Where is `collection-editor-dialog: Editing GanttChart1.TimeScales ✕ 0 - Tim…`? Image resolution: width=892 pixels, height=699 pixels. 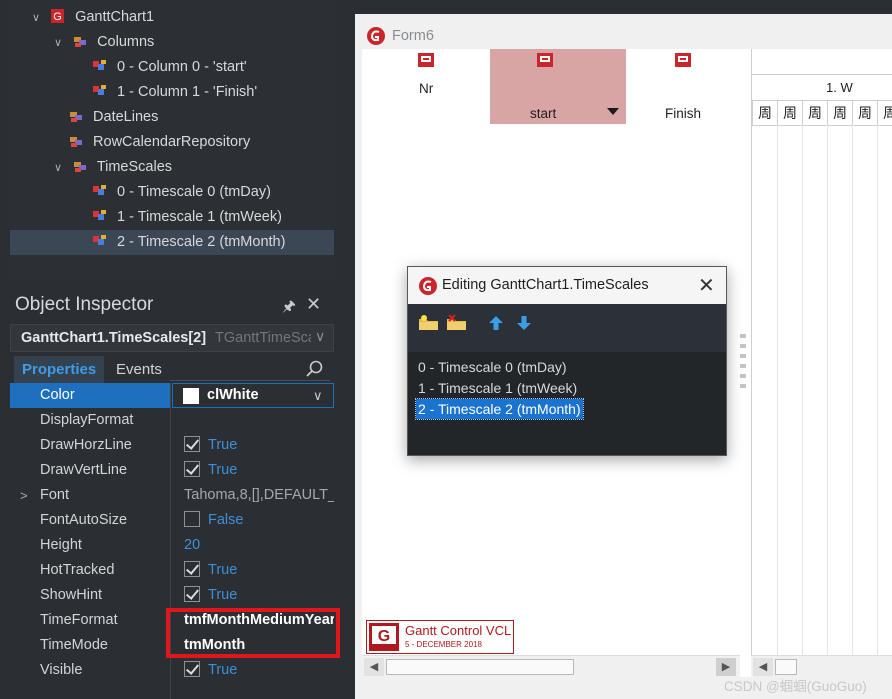
collection-editor-dialog: Editing GanttChart1.TimeScales ✕ 0 - Tim… is located at coordinates (567, 361).